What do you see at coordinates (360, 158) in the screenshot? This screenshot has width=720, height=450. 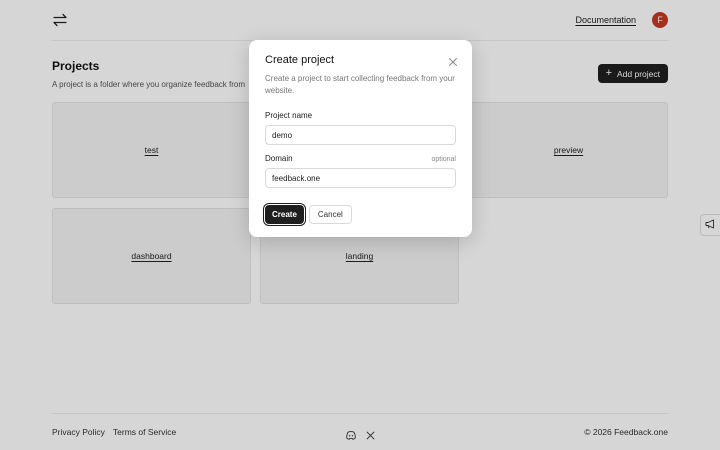 I see `domain-label-row: Domain optional` at bounding box center [360, 158].